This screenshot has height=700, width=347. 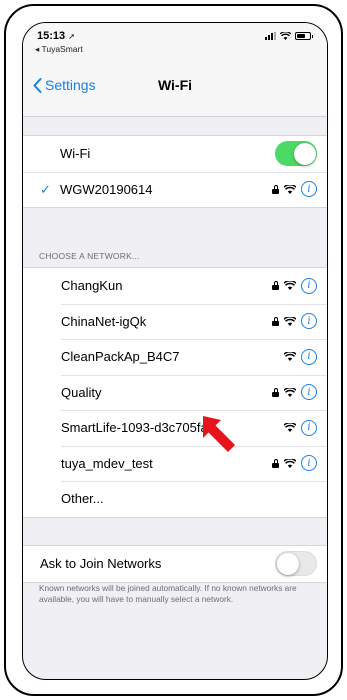 What do you see at coordinates (81, 392) in the screenshot?
I see `network-name: Quality` at bounding box center [81, 392].